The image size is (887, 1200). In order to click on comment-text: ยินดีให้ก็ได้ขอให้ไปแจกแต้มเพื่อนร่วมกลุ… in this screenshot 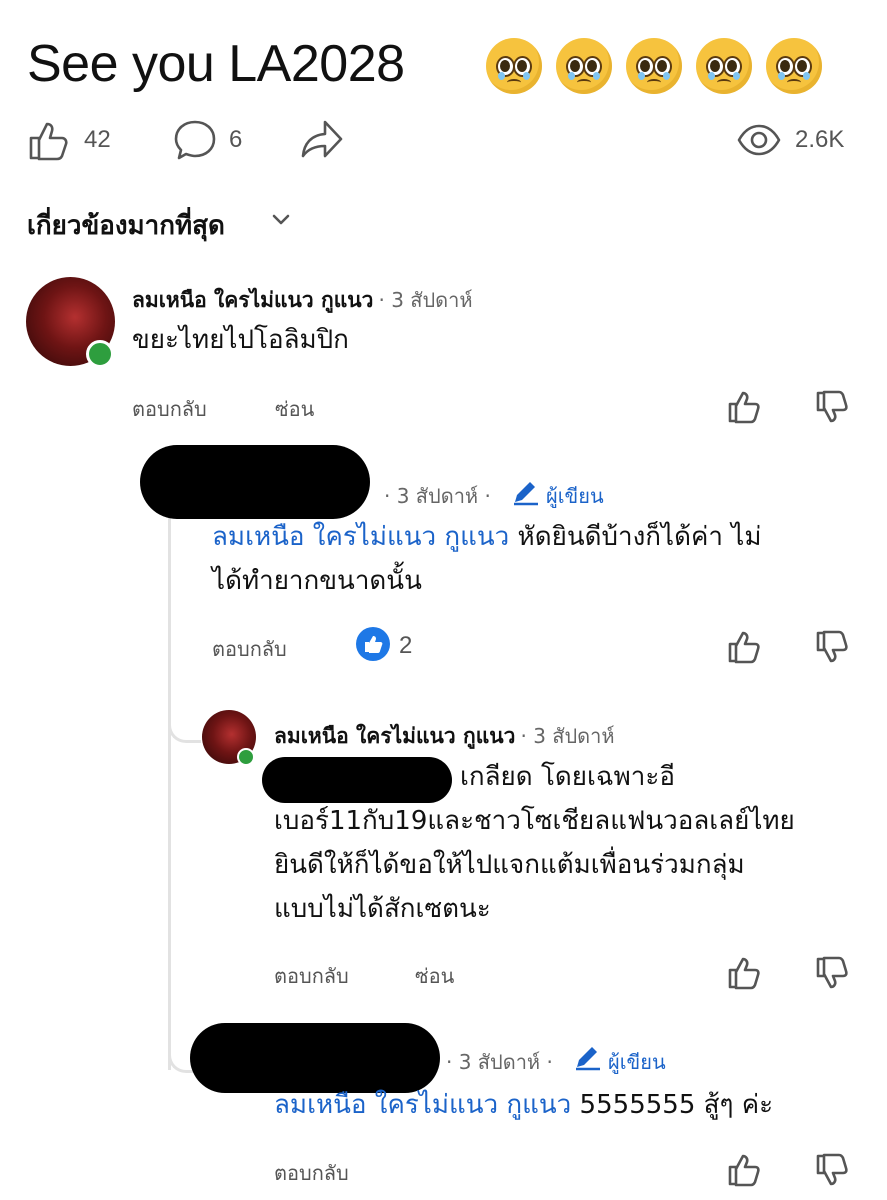, I will do `click(509, 865)`.